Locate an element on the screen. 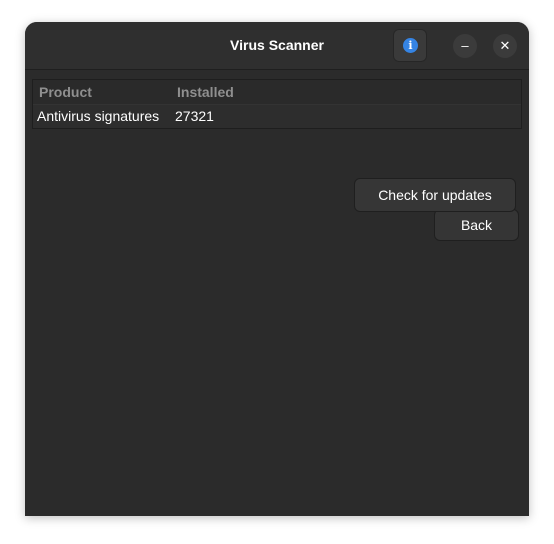 The height and width of the screenshot is (544, 554). minimize-icon: – is located at coordinates (465, 45).